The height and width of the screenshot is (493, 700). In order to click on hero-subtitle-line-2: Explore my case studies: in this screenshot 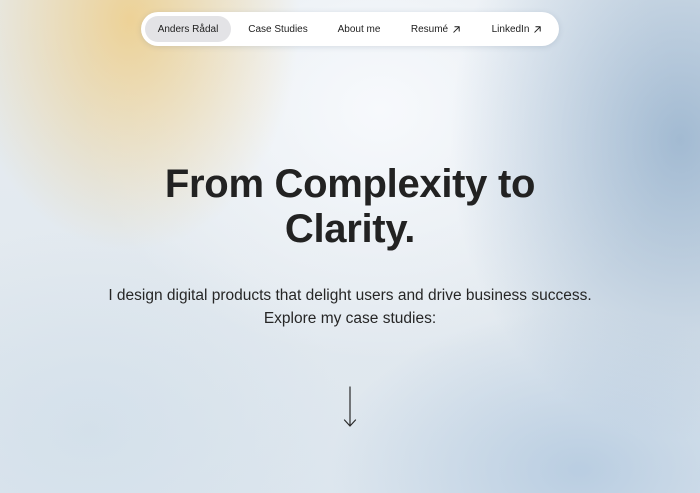, I will do `click(350, 318)`.